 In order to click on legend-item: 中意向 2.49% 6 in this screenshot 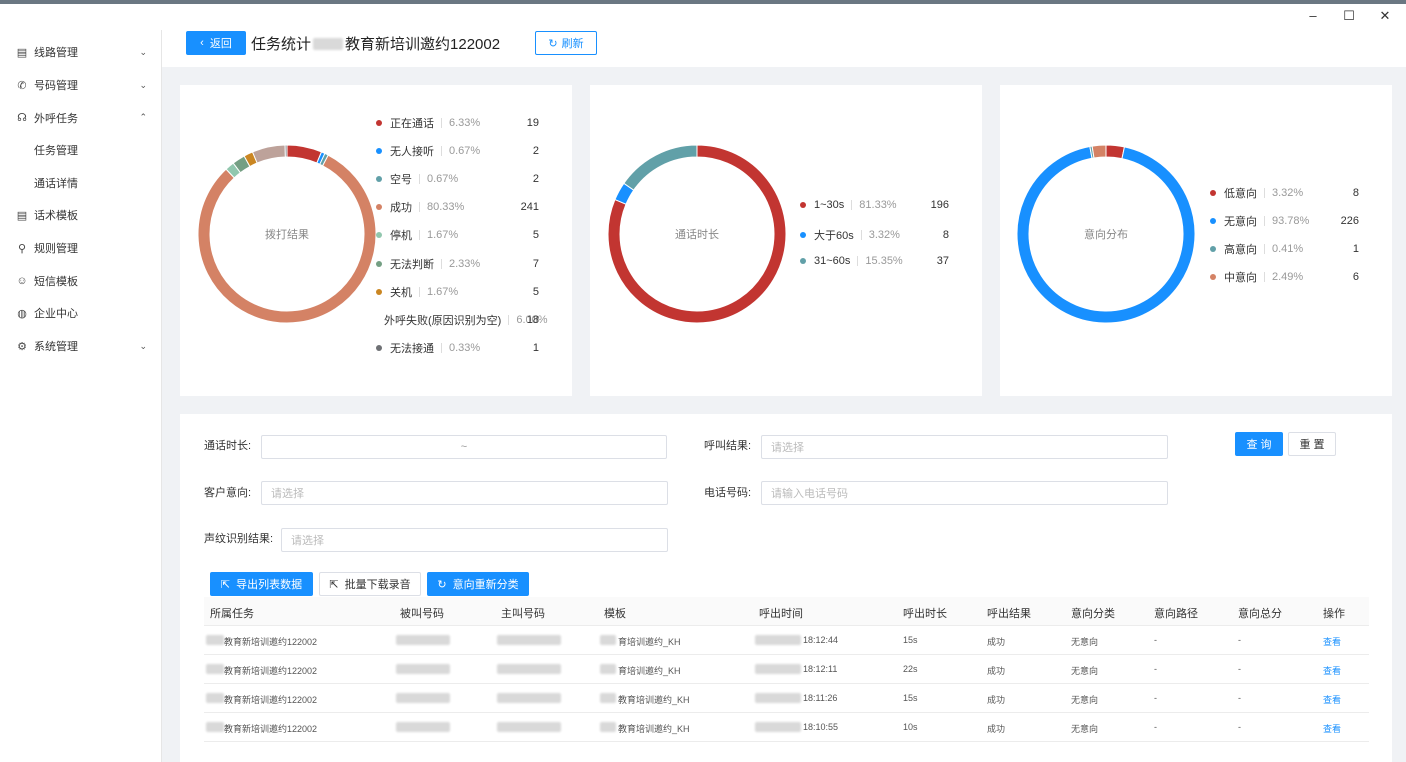, I will do `click(1287, 277)`.